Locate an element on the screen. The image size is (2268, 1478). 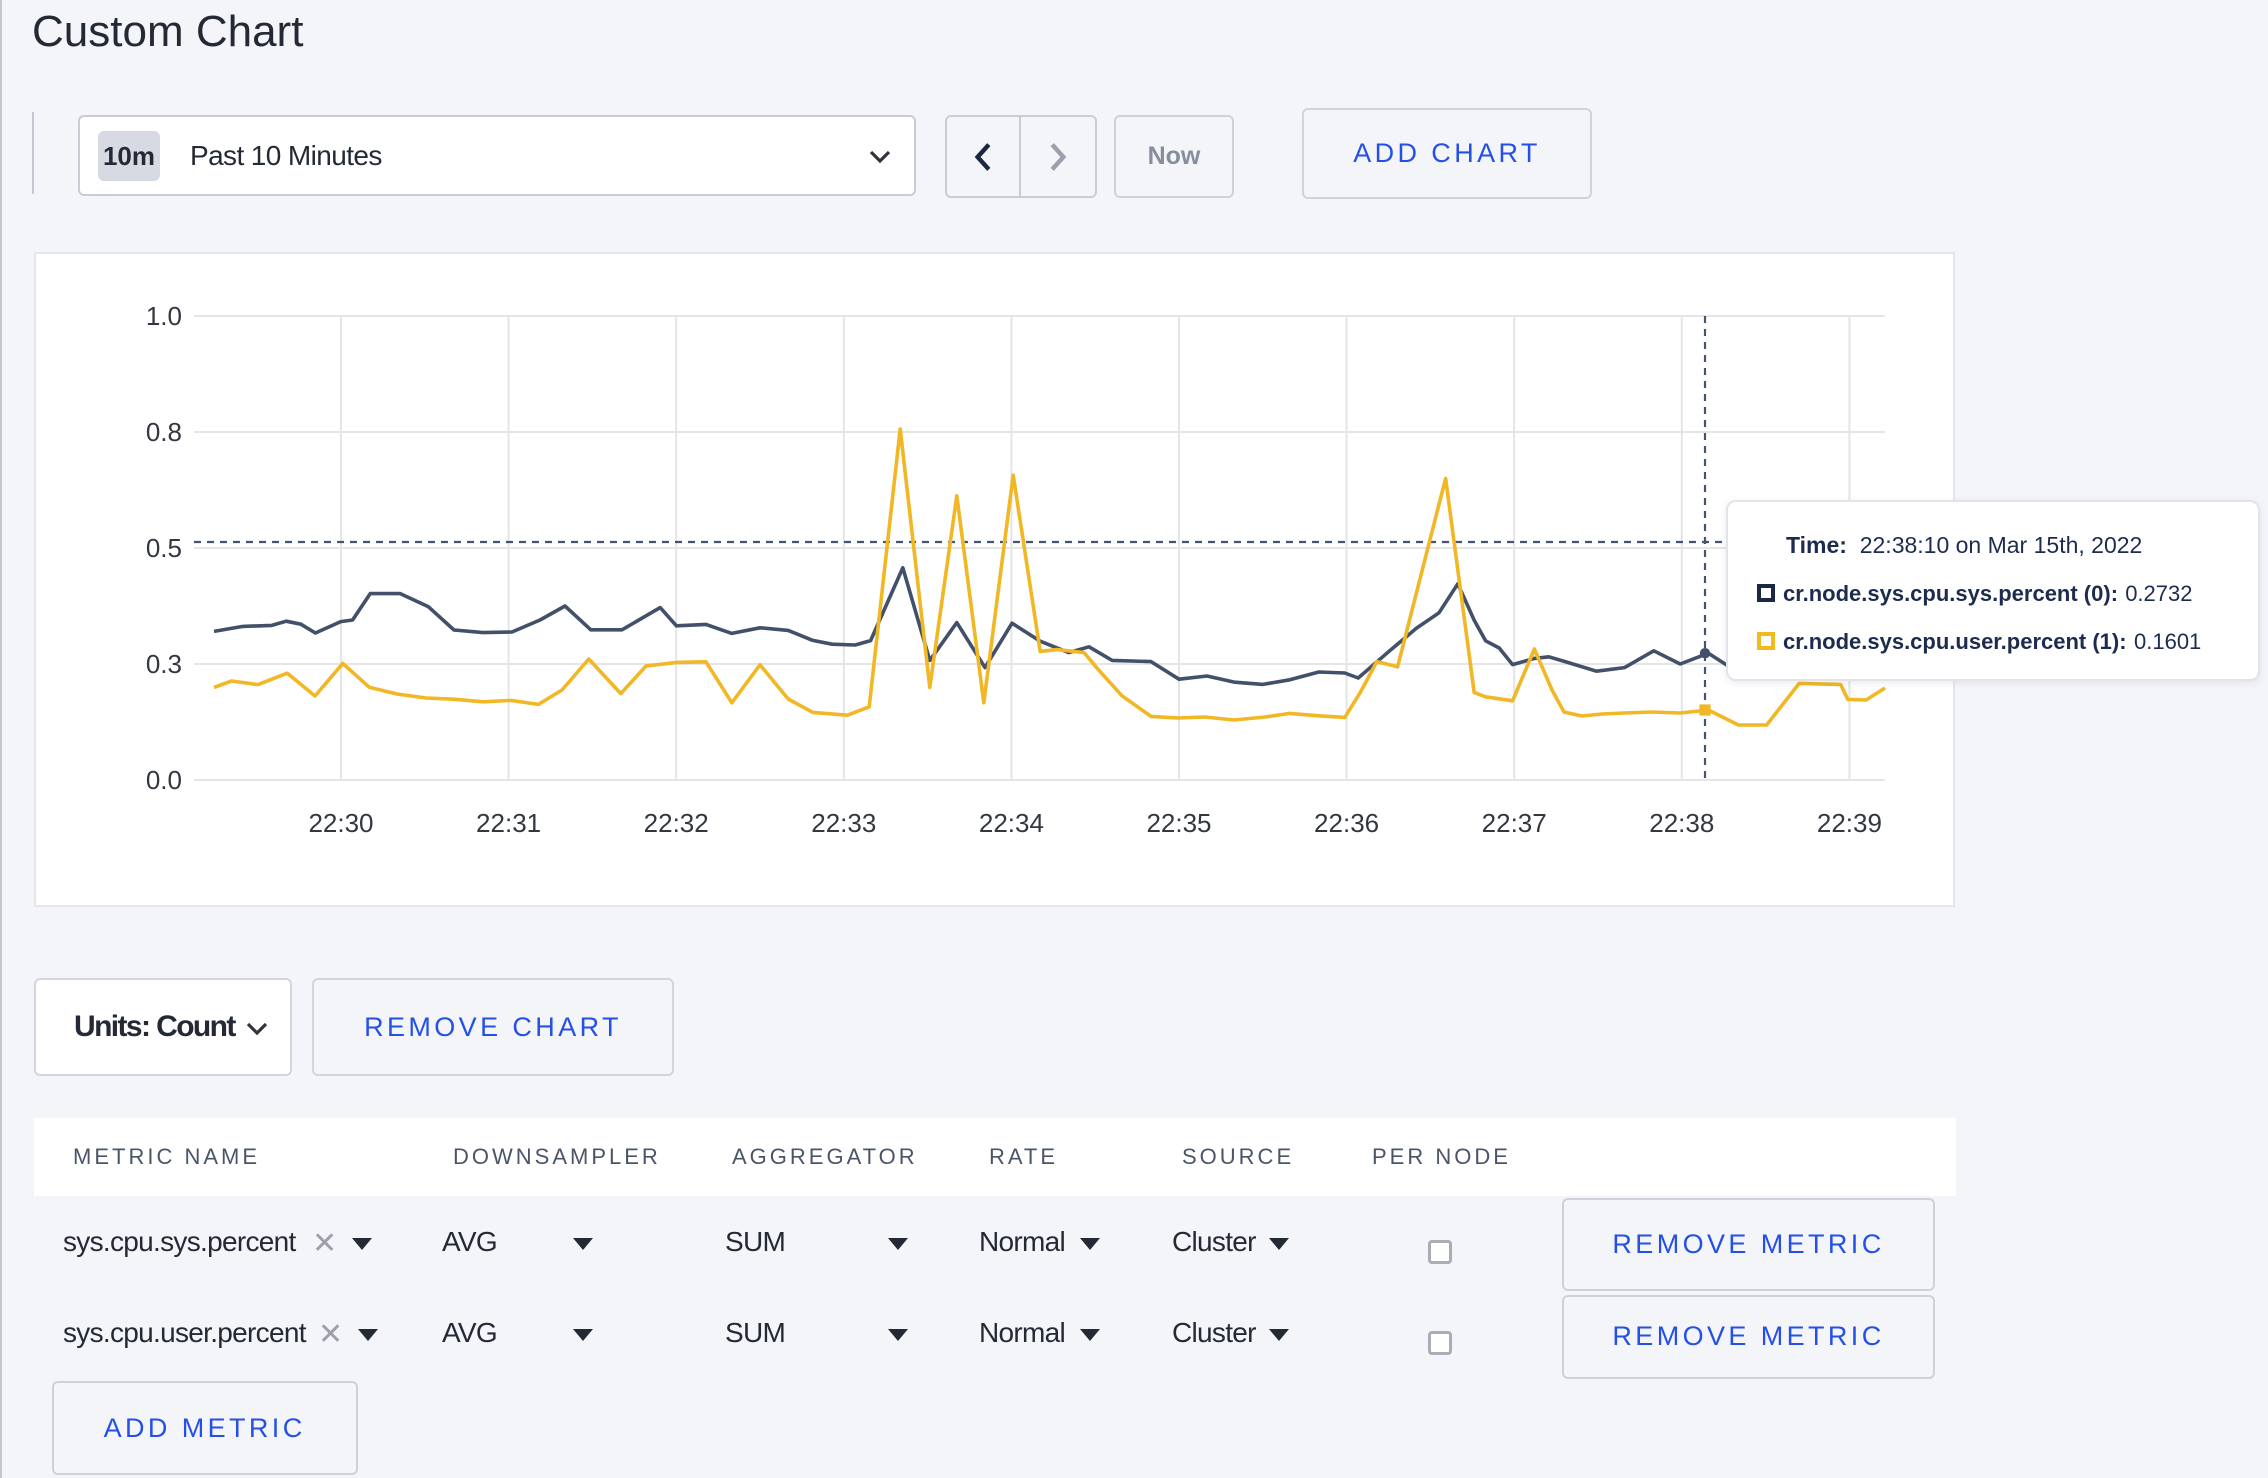
svg-text: 22:32 is located at coordinates (676, 823).